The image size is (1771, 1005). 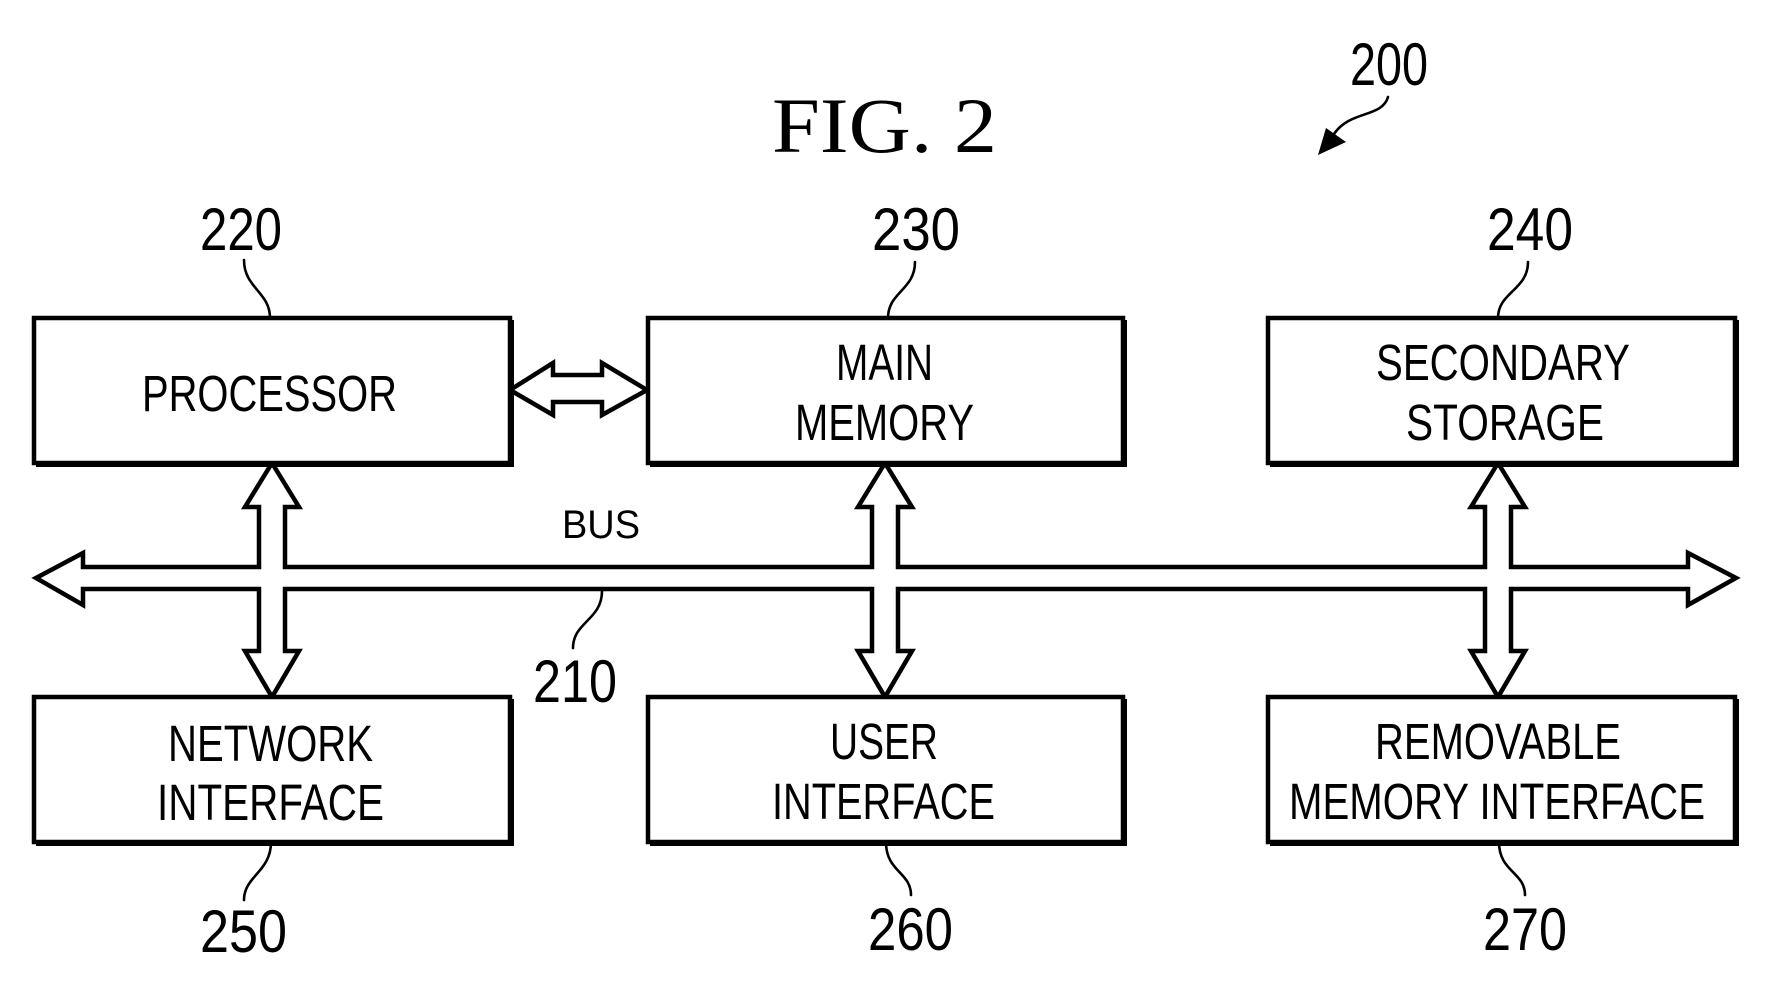 I want to click on main-memory-reference-label: 230, so click(x=916, y=229).